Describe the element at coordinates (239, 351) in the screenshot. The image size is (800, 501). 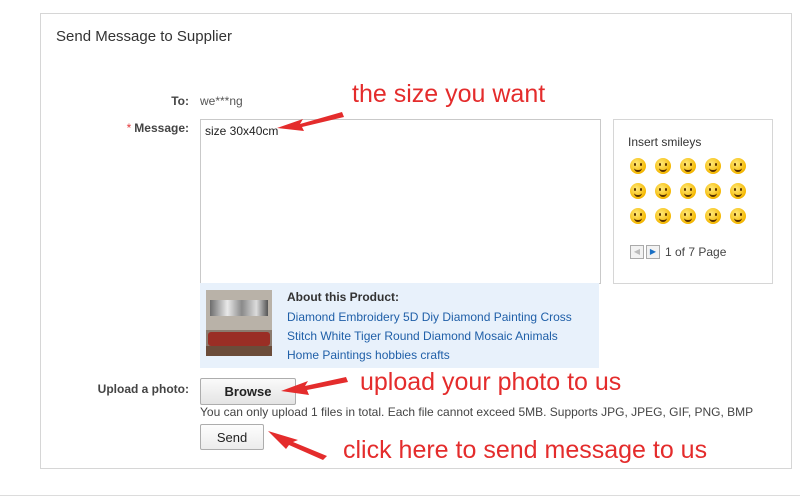
I see `thumb-floor` at that location.